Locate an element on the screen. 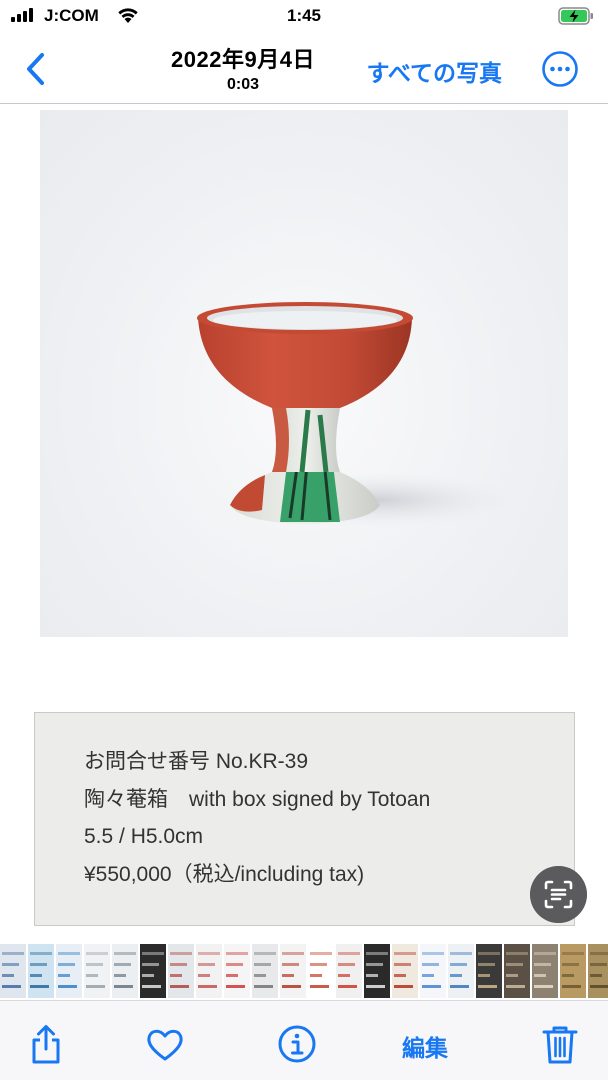 The height and width of the screenshot is (1080, 608). photo-date: 2022年9月4日 is located at coordinates (243, 59).